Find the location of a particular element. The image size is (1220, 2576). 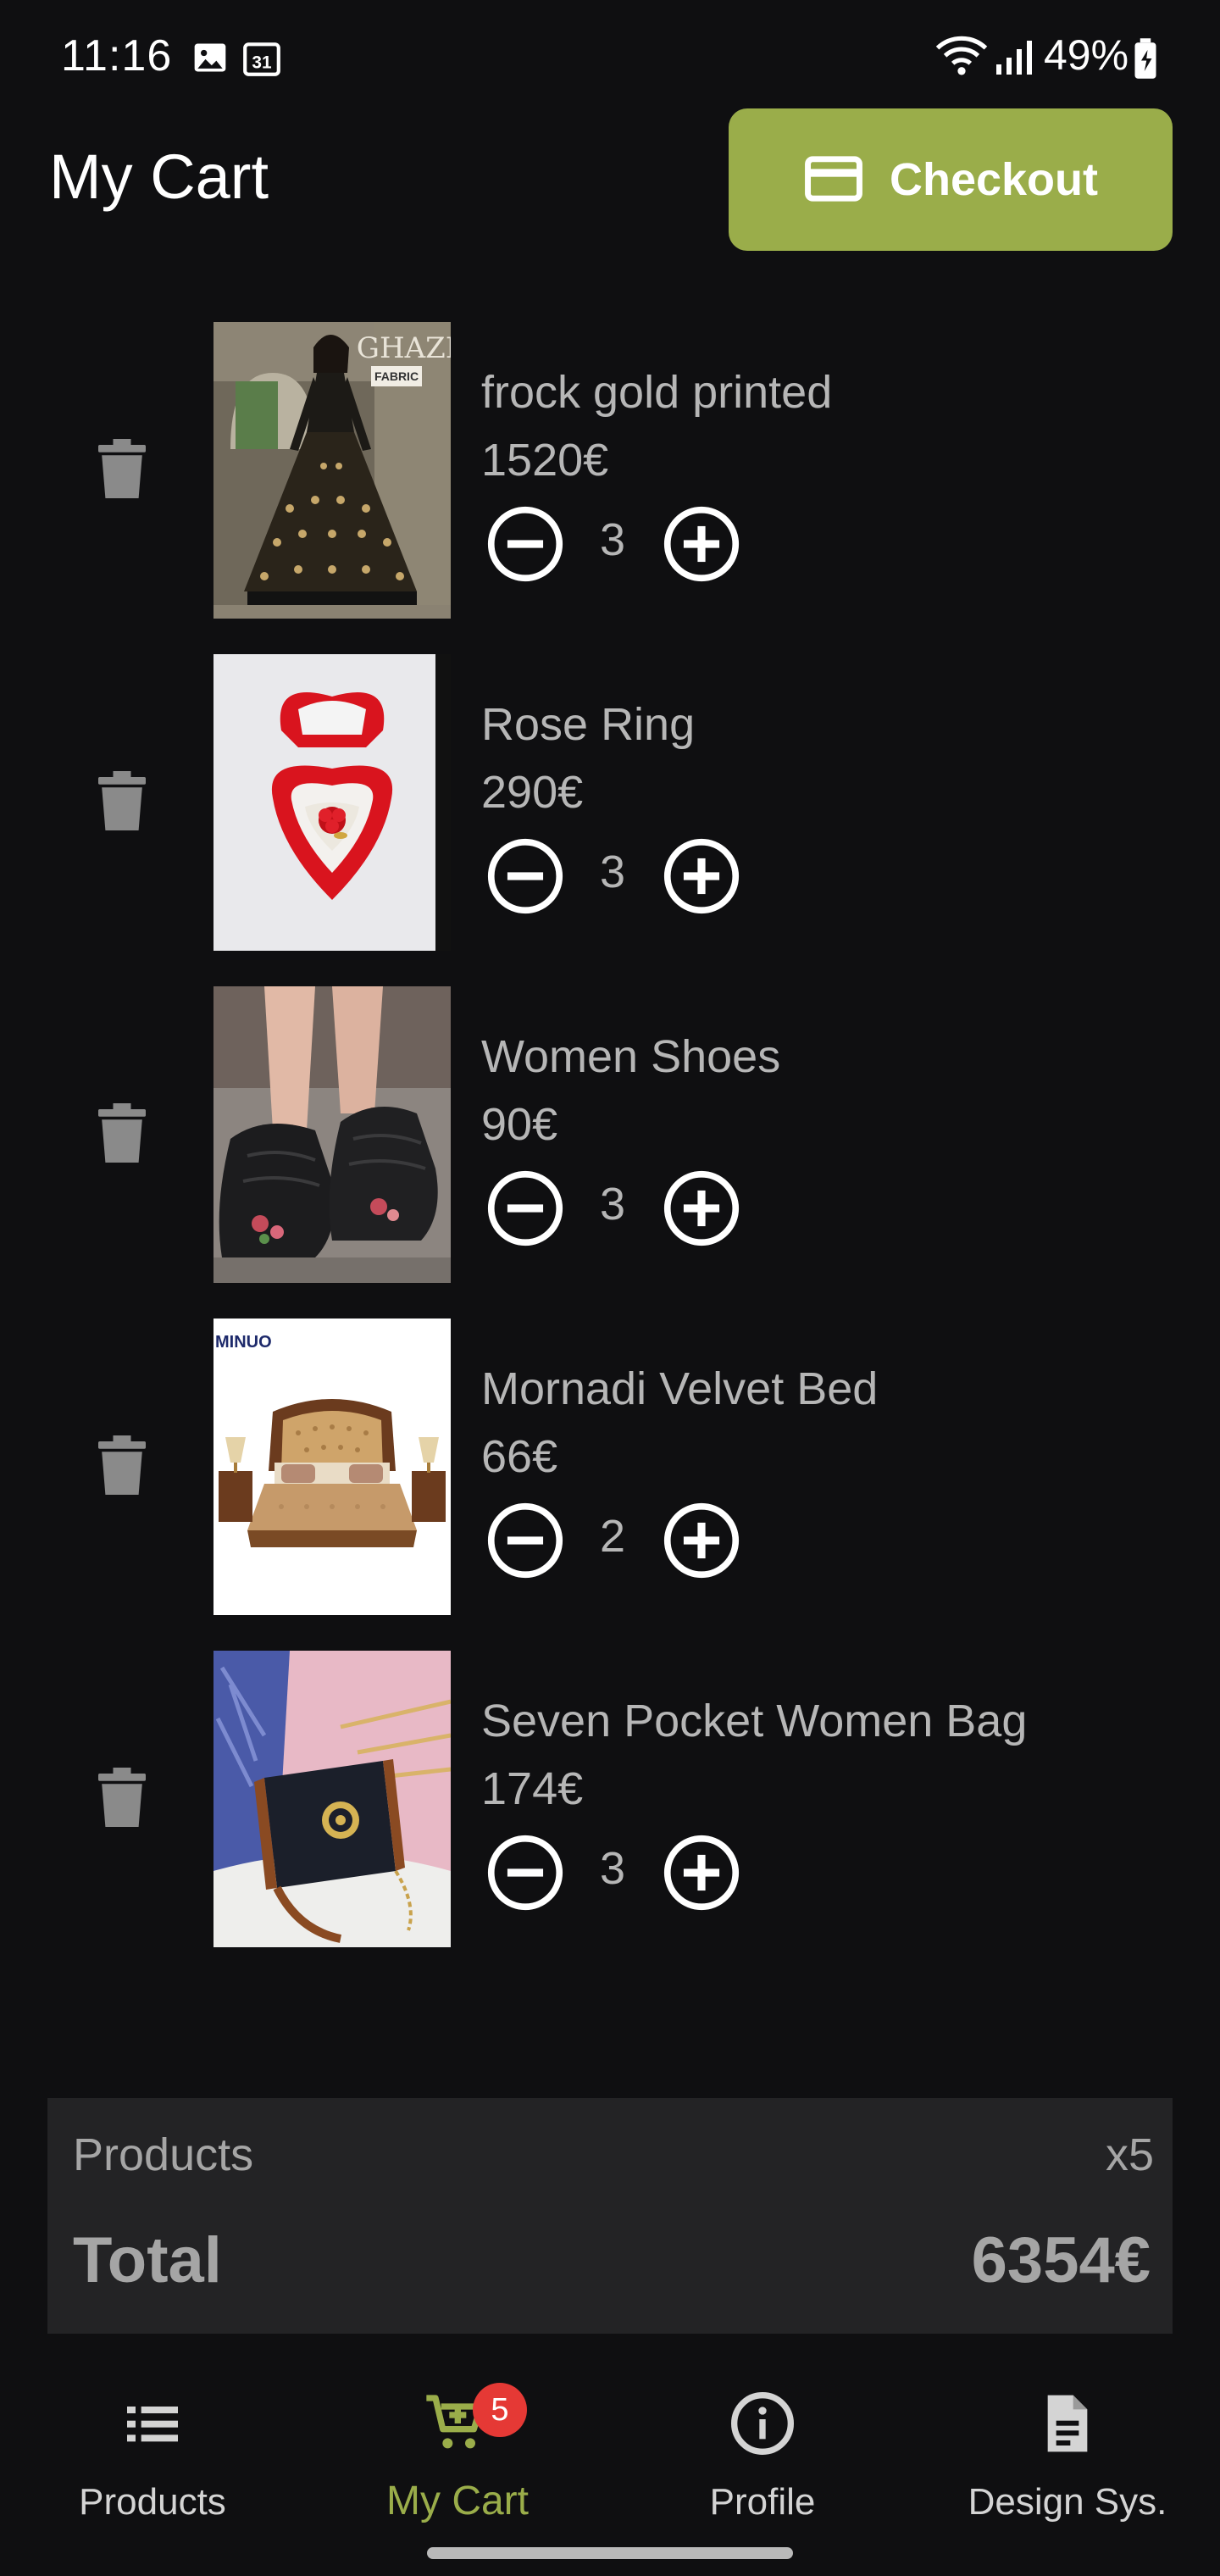

svg-text: GHAZI is located at coordinates (404, 348).